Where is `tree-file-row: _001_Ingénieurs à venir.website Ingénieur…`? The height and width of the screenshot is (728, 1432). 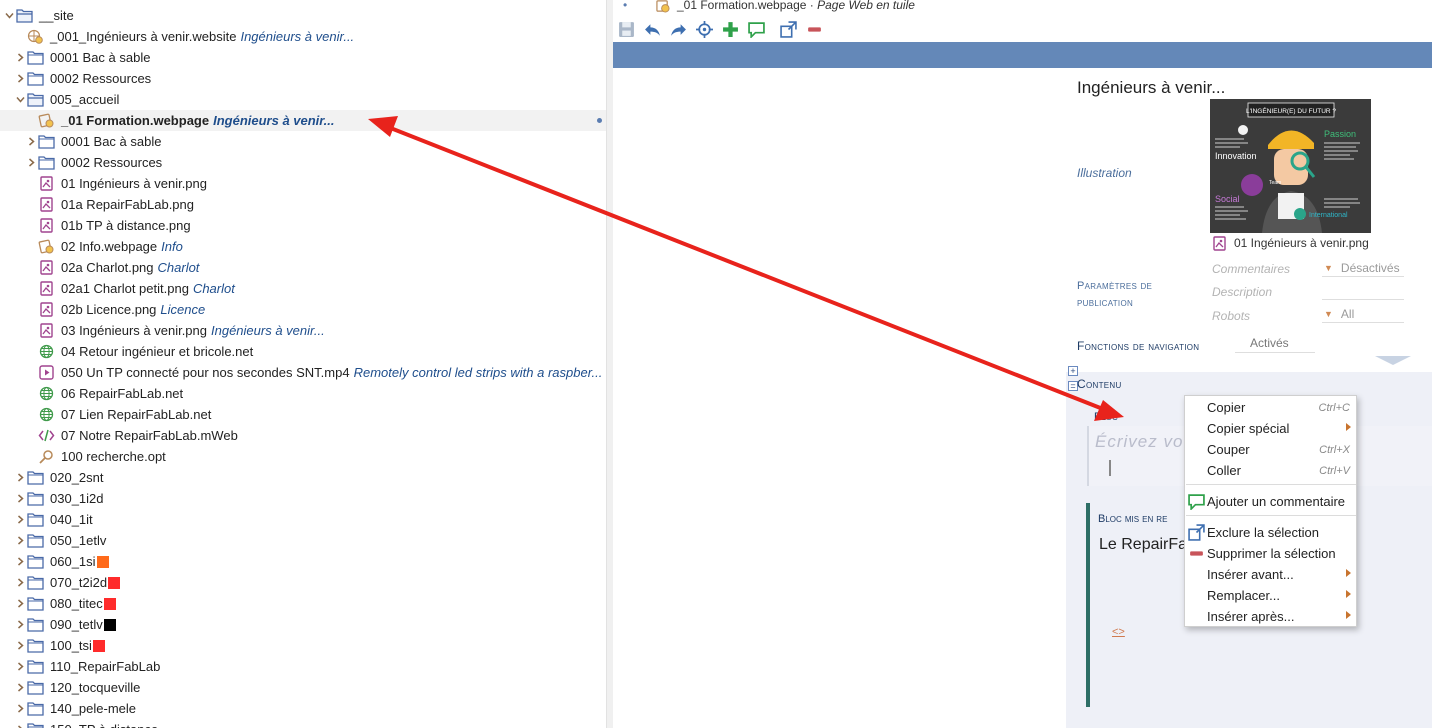
tree-file-row: _001_Ingénieurs à venir.website Ingénieur… is located at coordinates (303, 36).